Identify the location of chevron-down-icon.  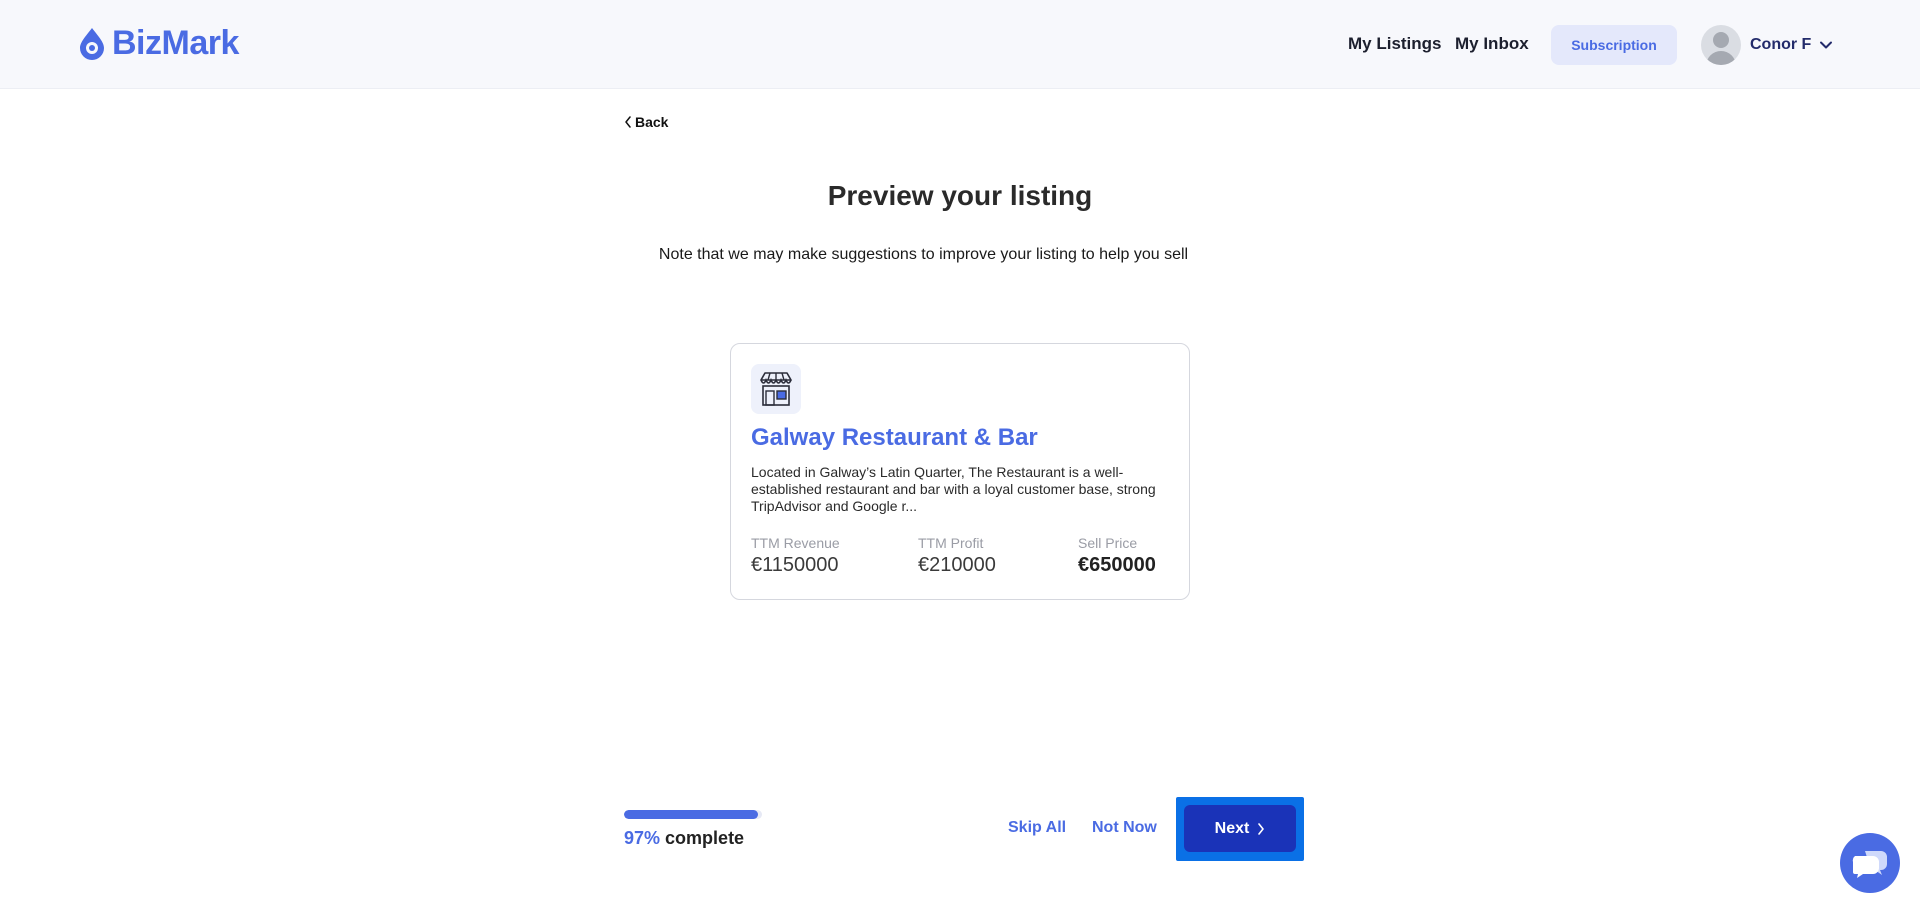
(1826, 45).